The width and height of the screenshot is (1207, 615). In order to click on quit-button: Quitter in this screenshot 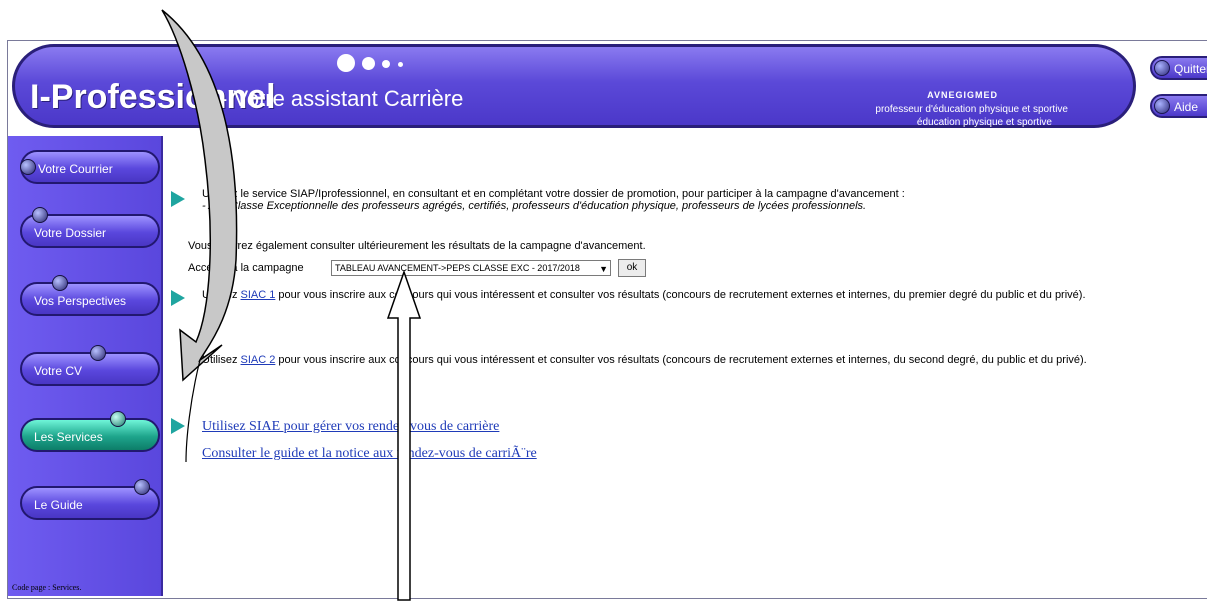, I will do `click(1178, 68)`.